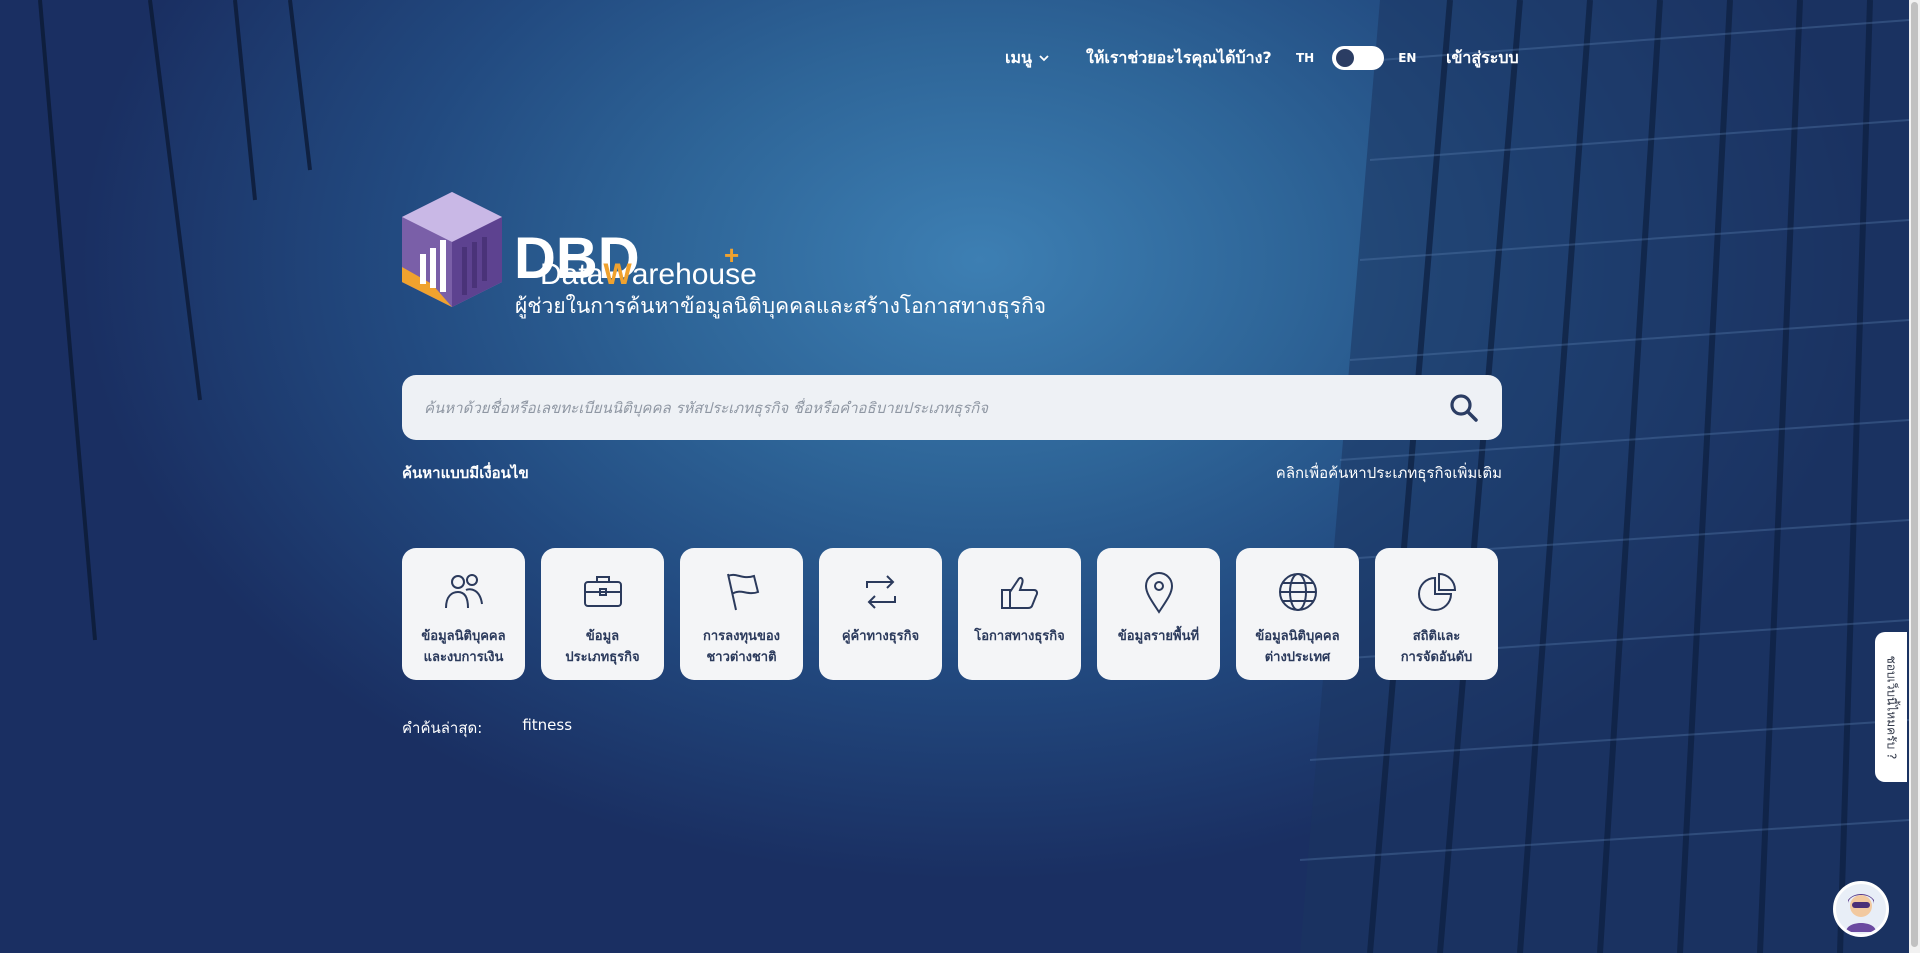 This screenshot has width=1920, height=953. Describe the element at coordinates (463, 614) in the screenshot. I see `category-card-company-finance: ข้อมูลนิติบุคคล และงบการเงิน` at that location.